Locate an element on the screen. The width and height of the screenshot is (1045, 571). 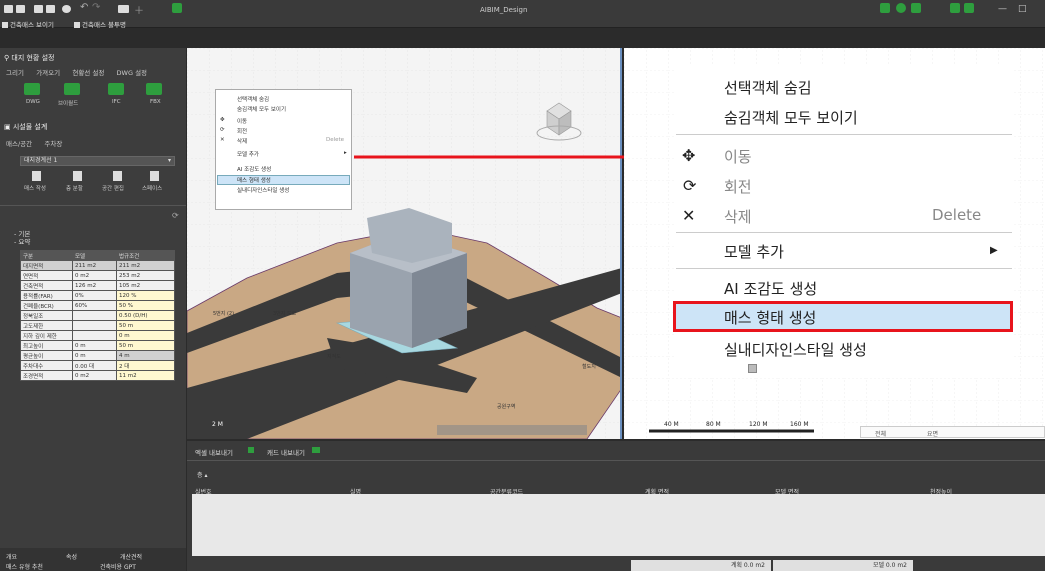
table-row: 주차대수 0.00 대2 대 is located at coordinates (97, 365).